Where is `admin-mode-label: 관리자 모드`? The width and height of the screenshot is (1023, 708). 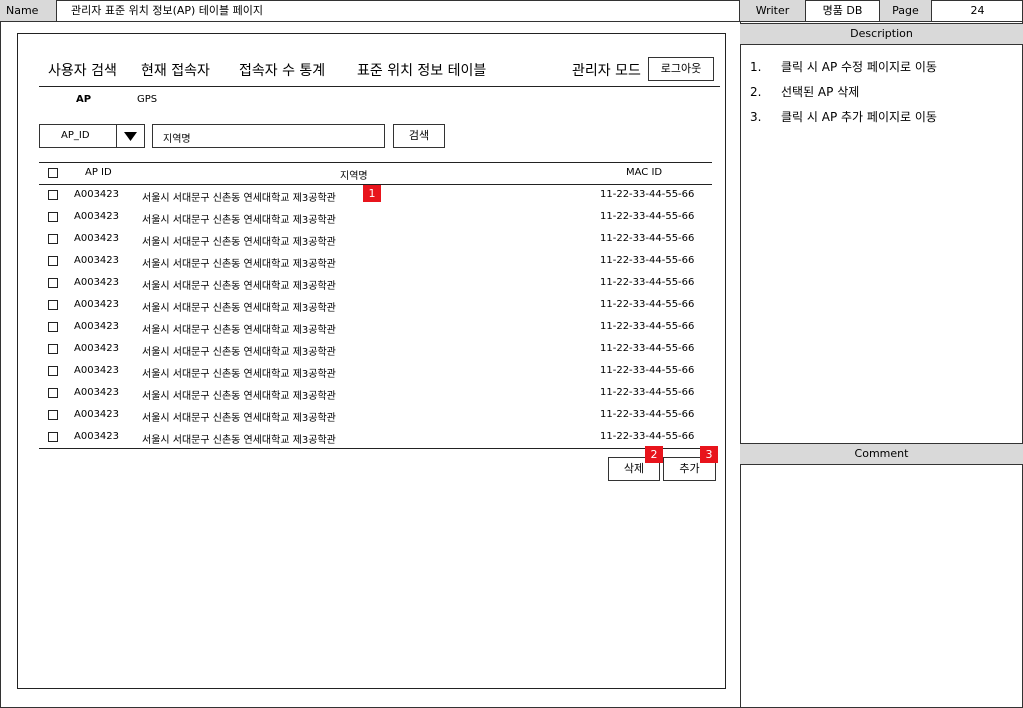
admin-mode-label: 관리자 모드 is located at coordinates (606, 71).